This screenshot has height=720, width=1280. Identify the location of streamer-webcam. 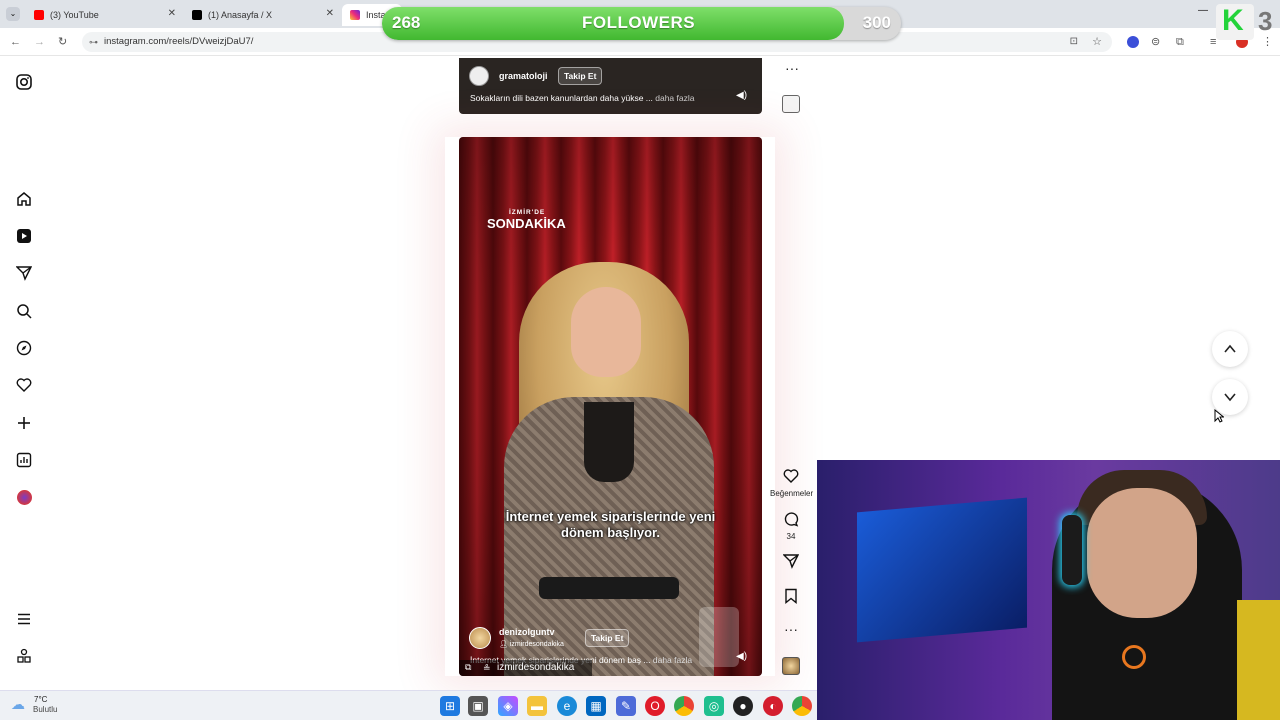
(1048, 590).